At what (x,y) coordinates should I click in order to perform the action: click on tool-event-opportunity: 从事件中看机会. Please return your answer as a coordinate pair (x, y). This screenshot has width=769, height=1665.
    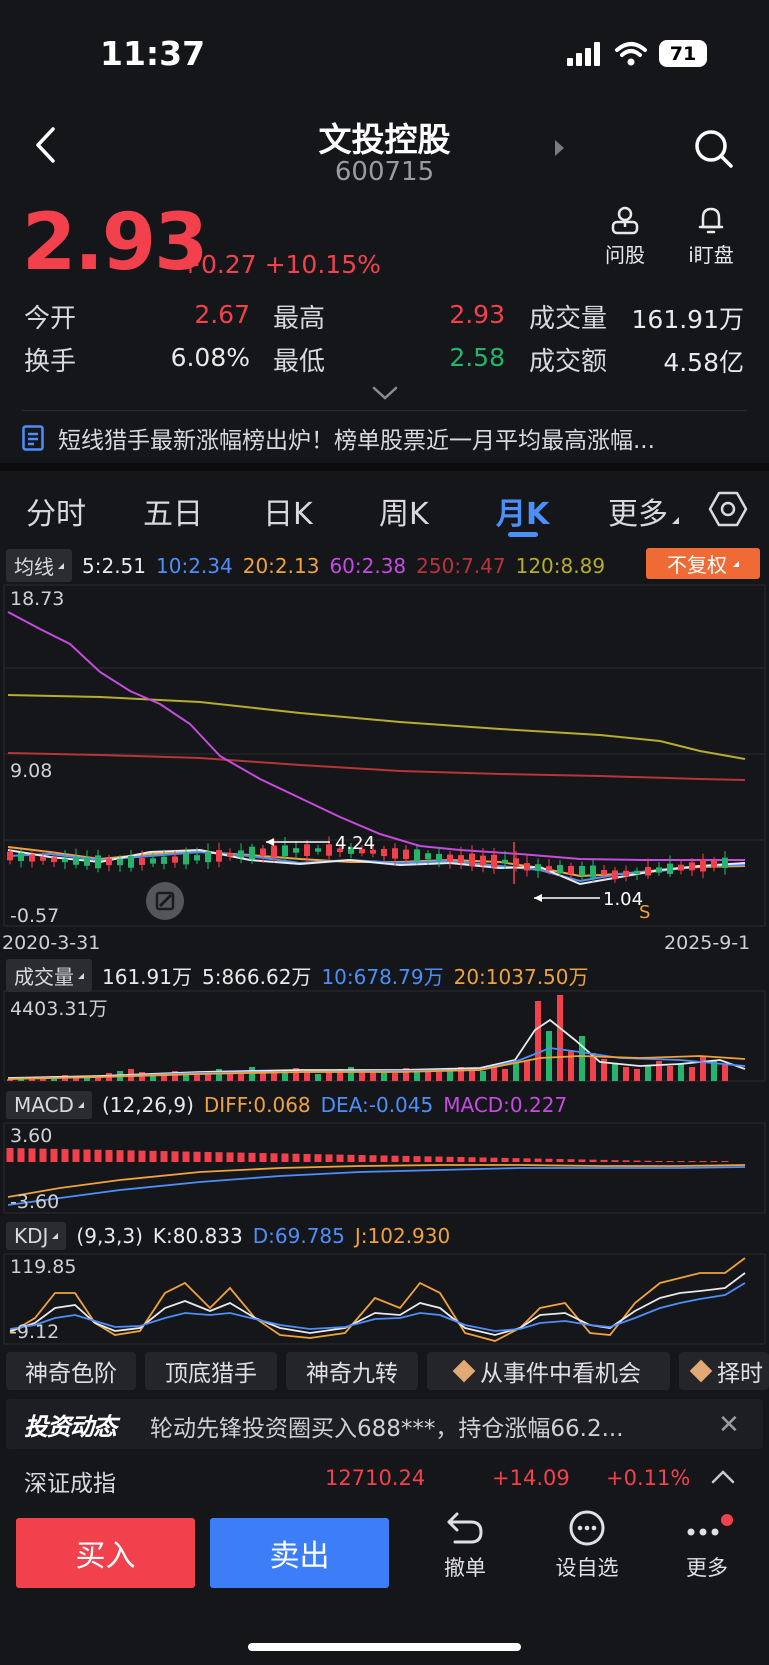
    Looking at the image, I should click on (548, 1371).